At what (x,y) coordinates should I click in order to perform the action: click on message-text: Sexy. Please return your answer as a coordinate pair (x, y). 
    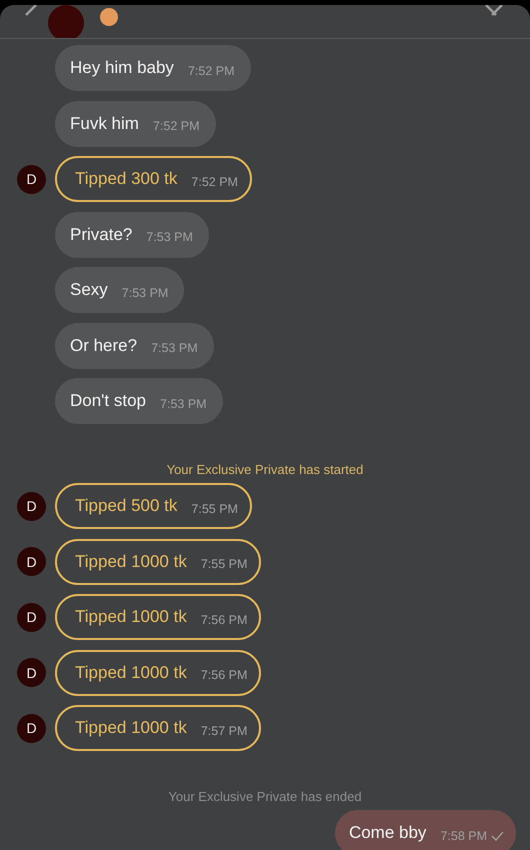
    Looking at the image, I should click on (89, 290).